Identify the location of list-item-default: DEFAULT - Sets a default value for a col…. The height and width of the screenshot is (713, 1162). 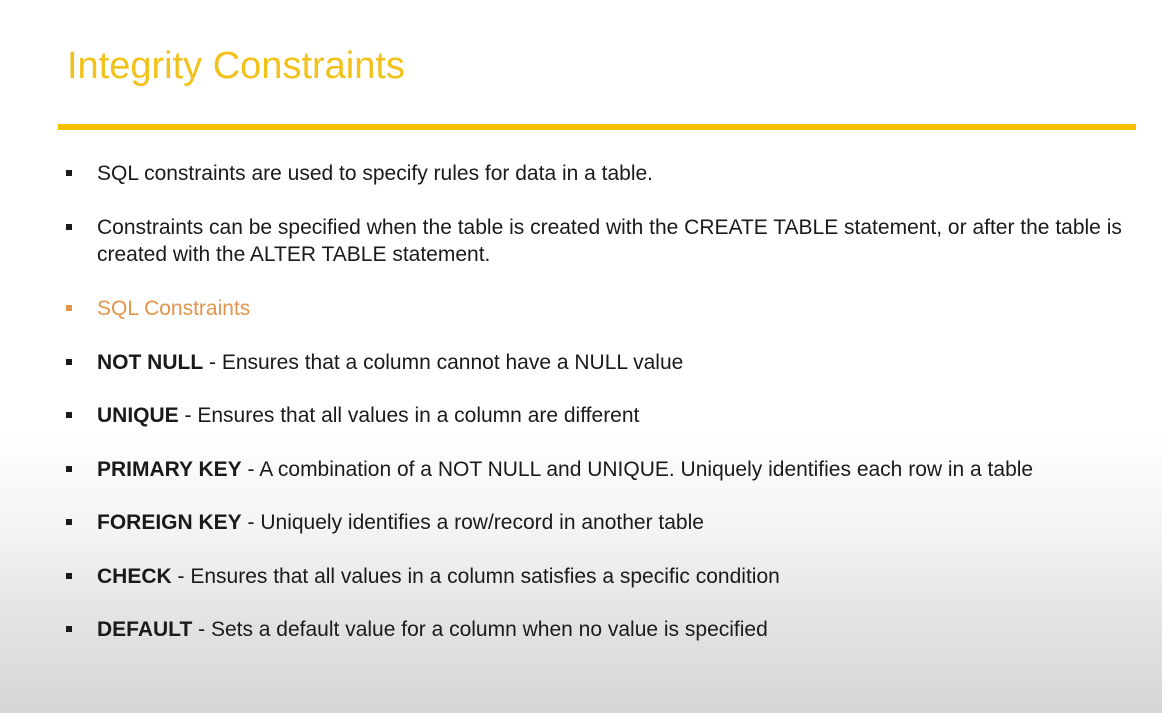
(606, 629).